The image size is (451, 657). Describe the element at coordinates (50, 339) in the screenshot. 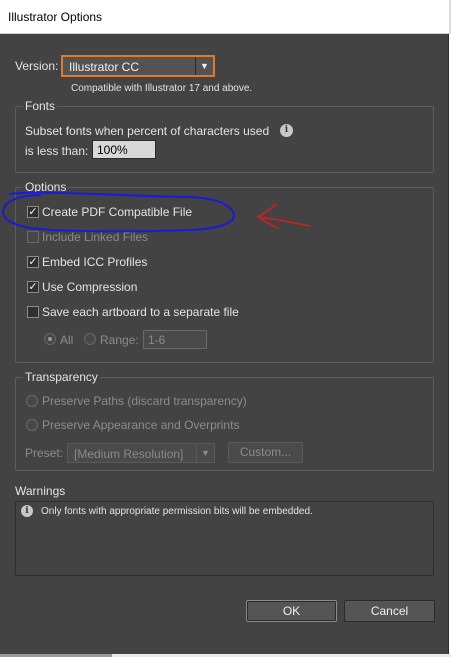

I see `artboards-all-radio` at that location.